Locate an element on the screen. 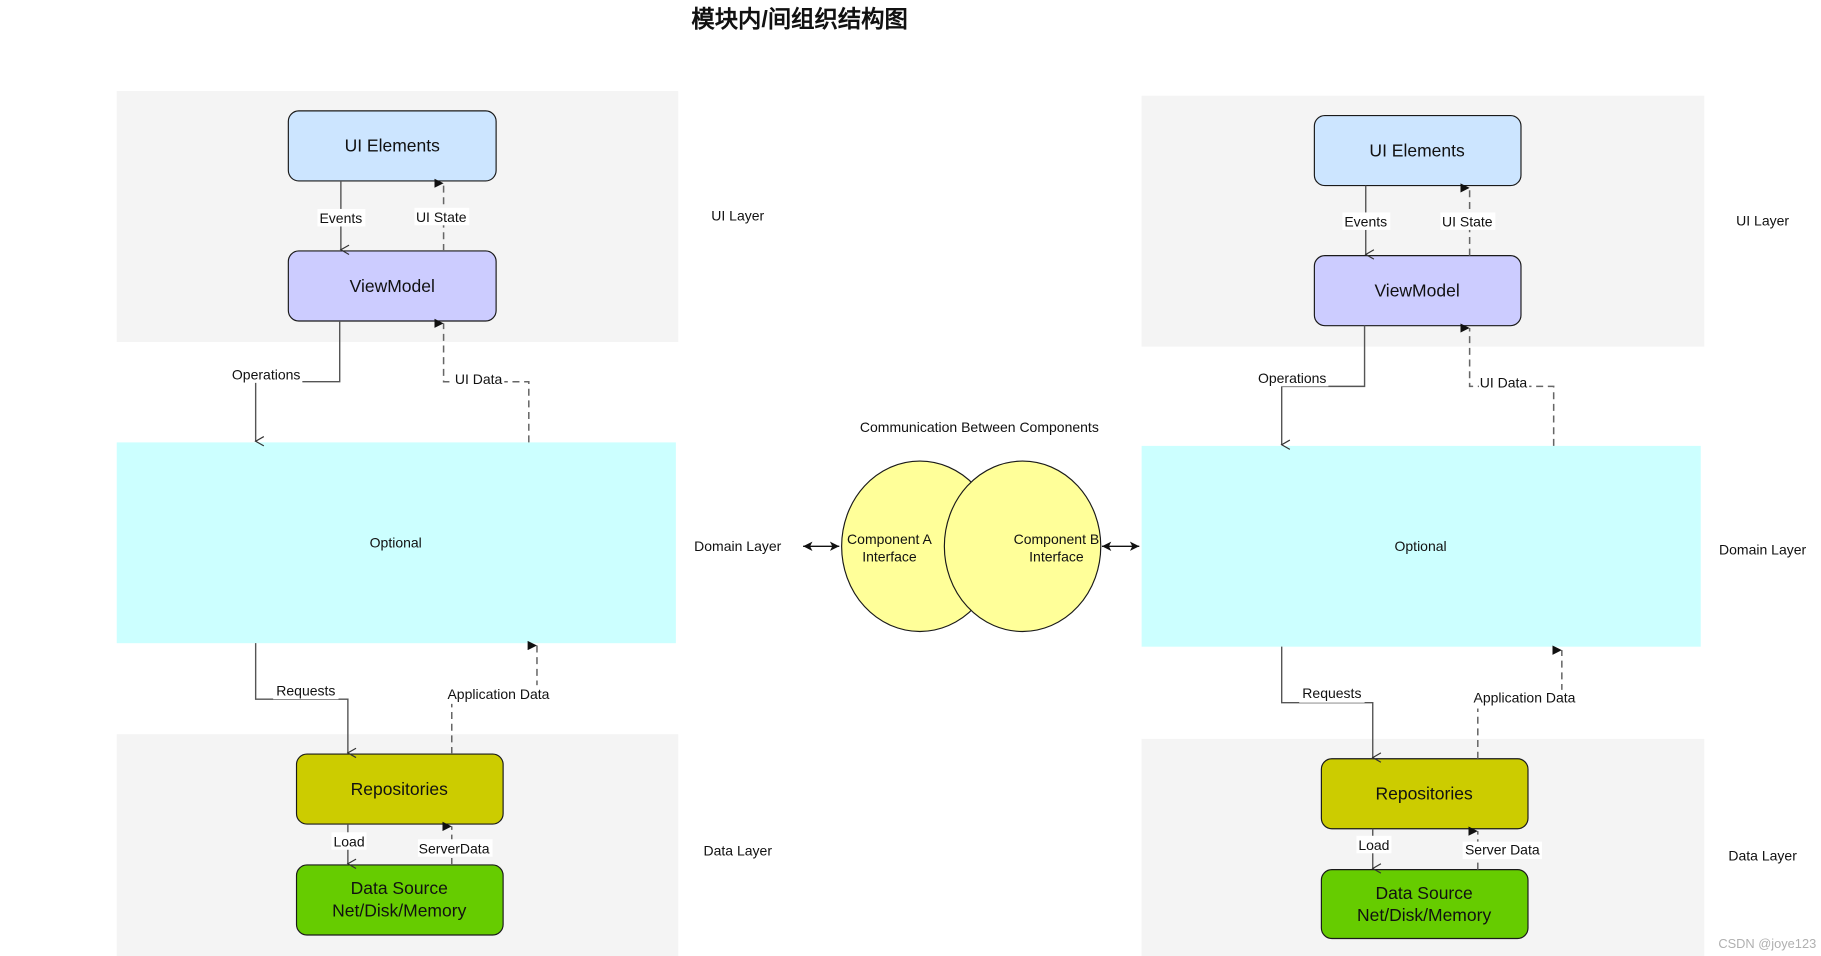 This screenshot has height=956, width=1821. right-repositories-node: Repositories is located at coordinates (1424, 794).